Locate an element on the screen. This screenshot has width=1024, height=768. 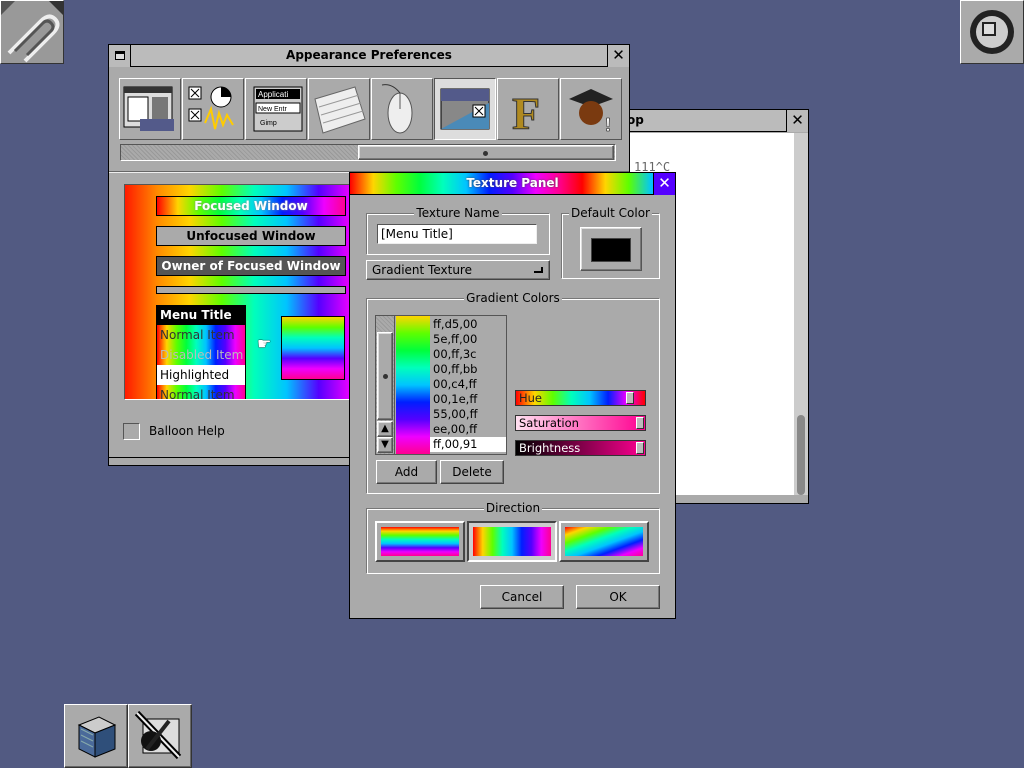
default-color-swatch is located at coordinates (611, 250).